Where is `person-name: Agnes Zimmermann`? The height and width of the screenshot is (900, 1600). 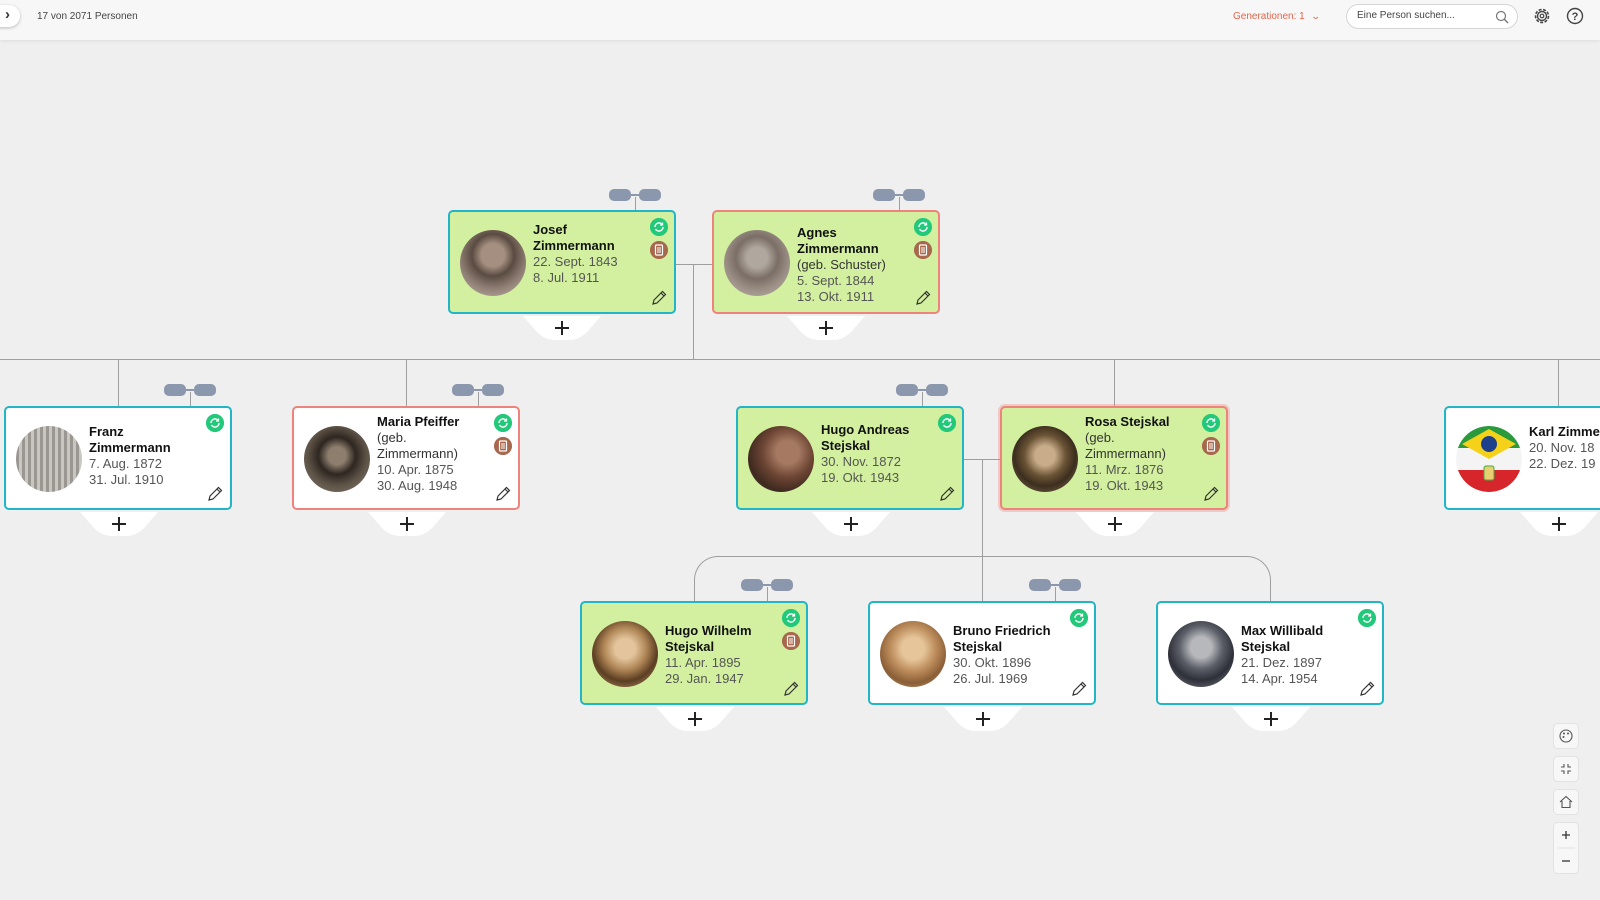 person-name: Agnes Zimmermann is located at coordinates (838, 240).